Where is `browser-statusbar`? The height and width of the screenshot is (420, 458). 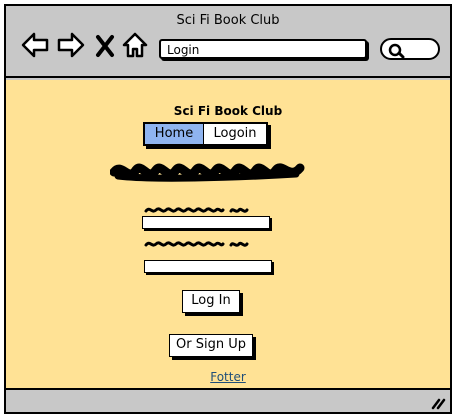 browser-statusbar is located at coordinates (228, 400).